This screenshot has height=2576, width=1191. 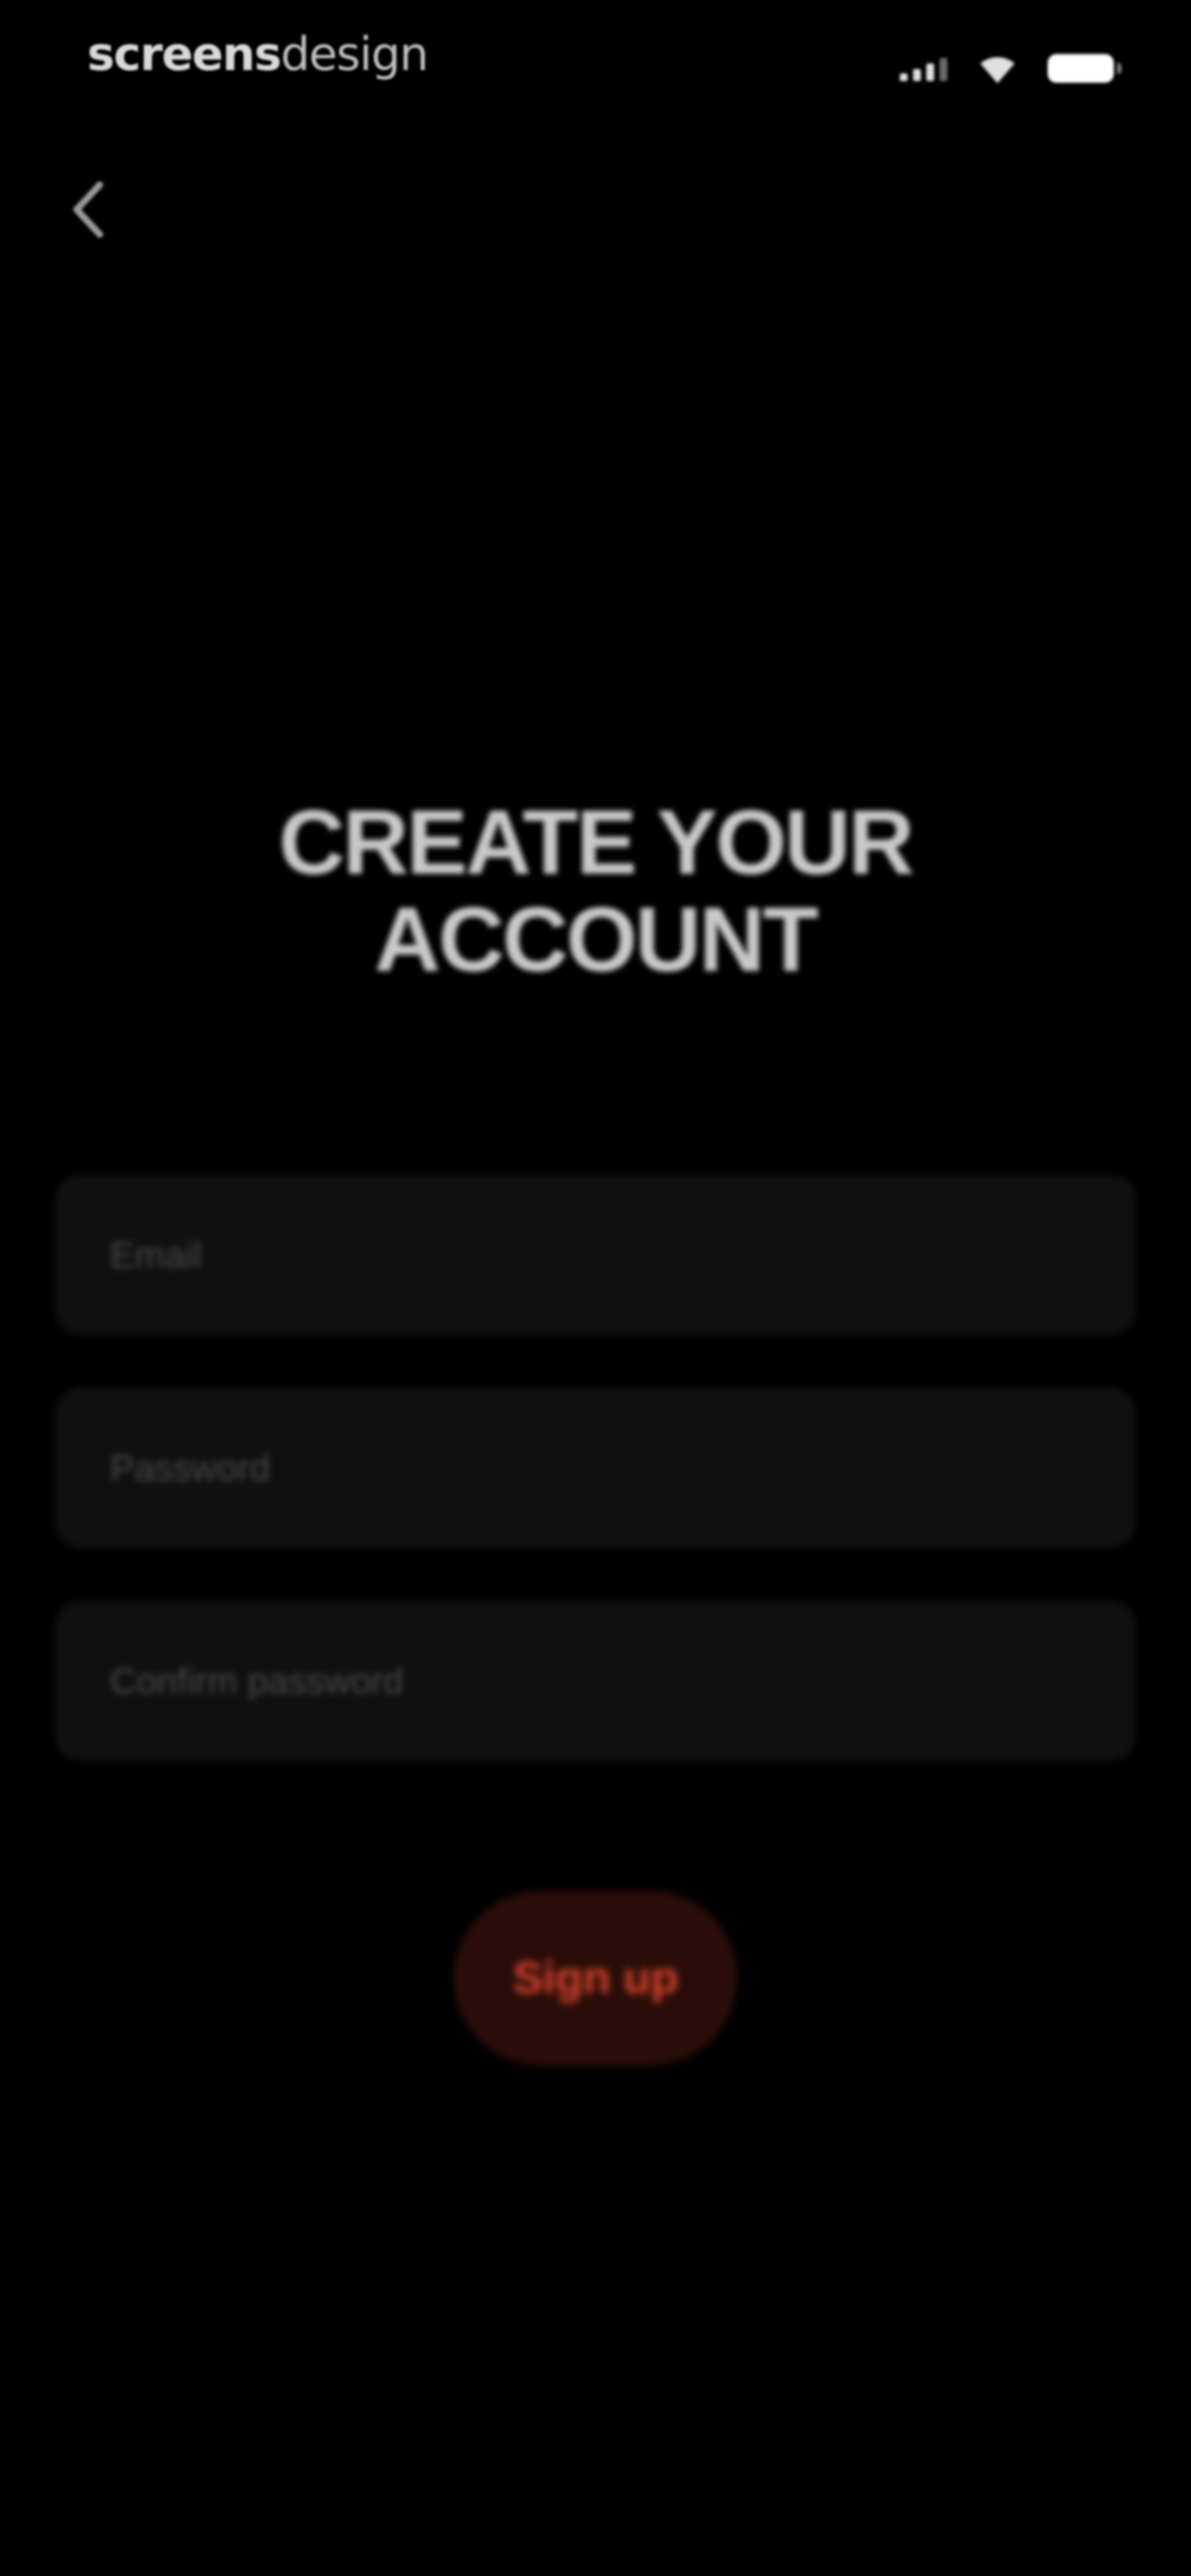 I want to click on brand-logo: screensdesign, so click(x=258, y=54).